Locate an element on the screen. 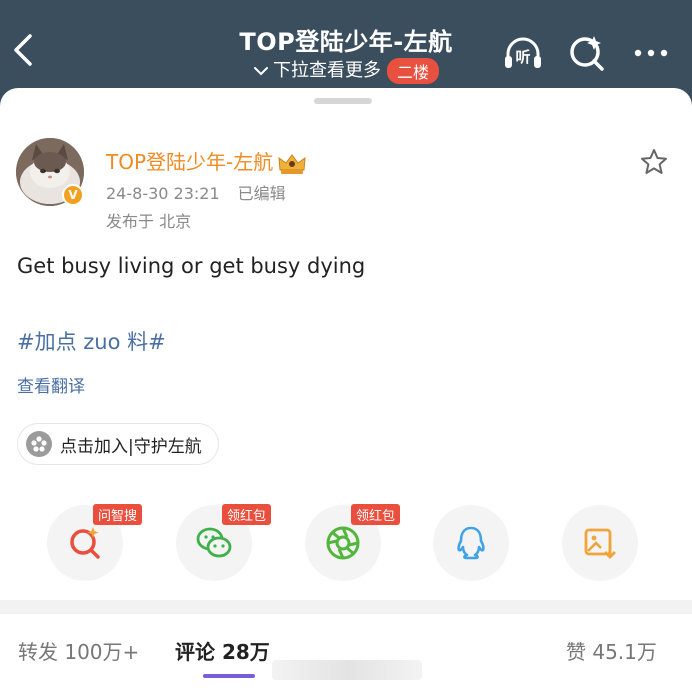 This screenshot has height=688, width=692. chevron-down-icon is located at coordinates (260, 71).